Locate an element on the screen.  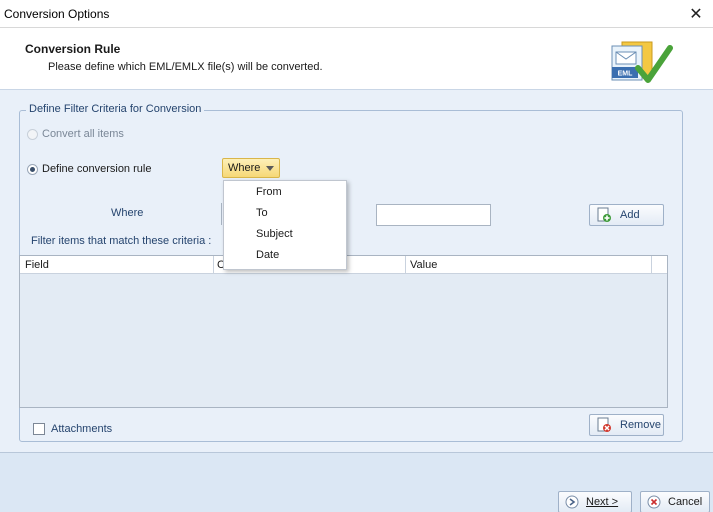
close-button: ✕ is located at coordinates (696, 14).